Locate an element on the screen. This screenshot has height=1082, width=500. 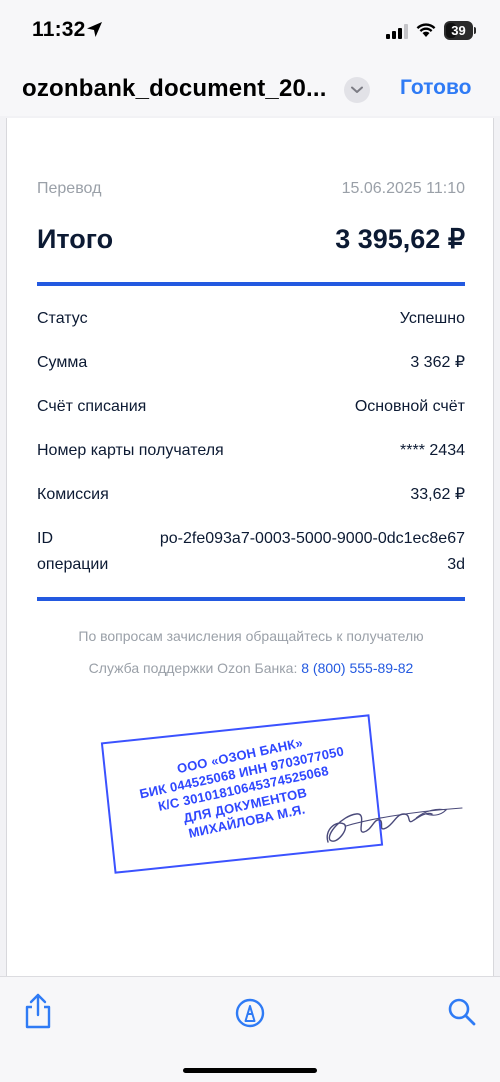
battery-cap is located at coordinates (475, 30).